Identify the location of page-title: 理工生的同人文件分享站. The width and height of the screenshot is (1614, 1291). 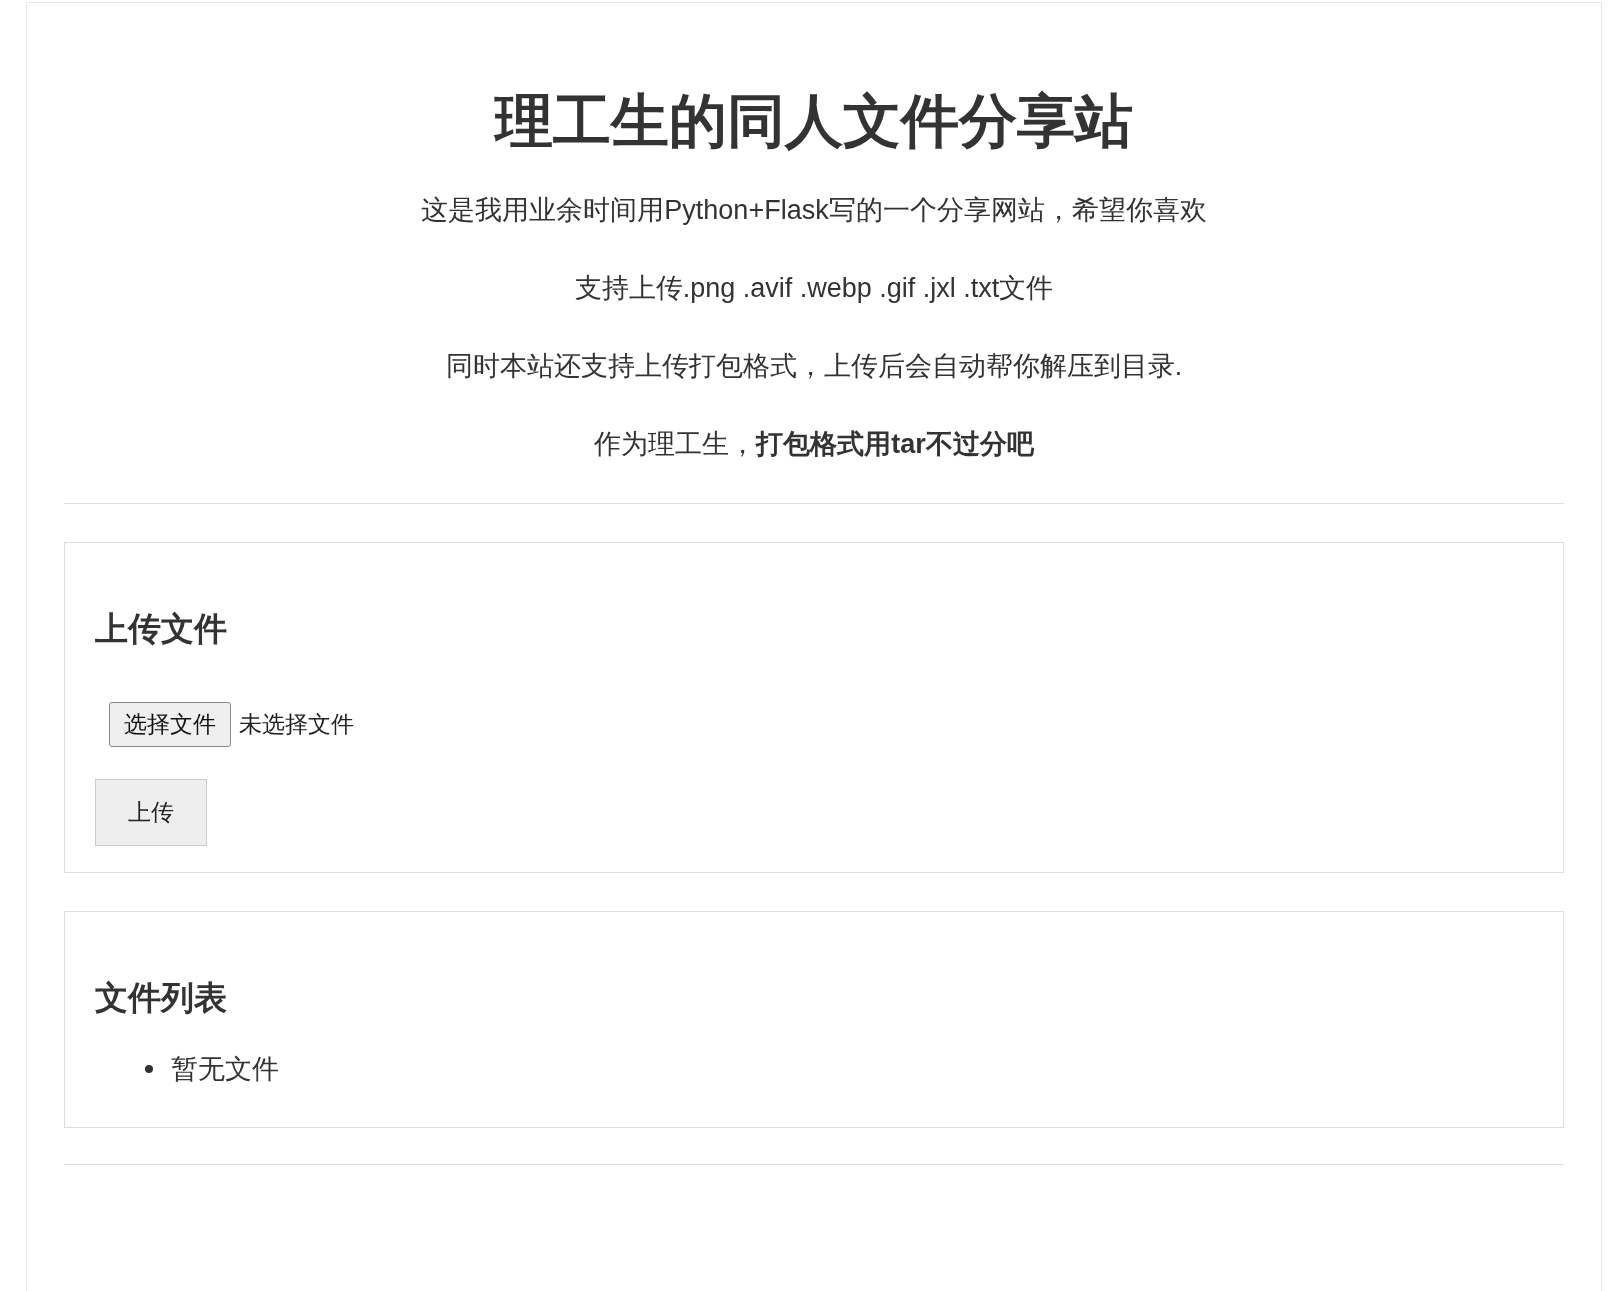
(813, 121).